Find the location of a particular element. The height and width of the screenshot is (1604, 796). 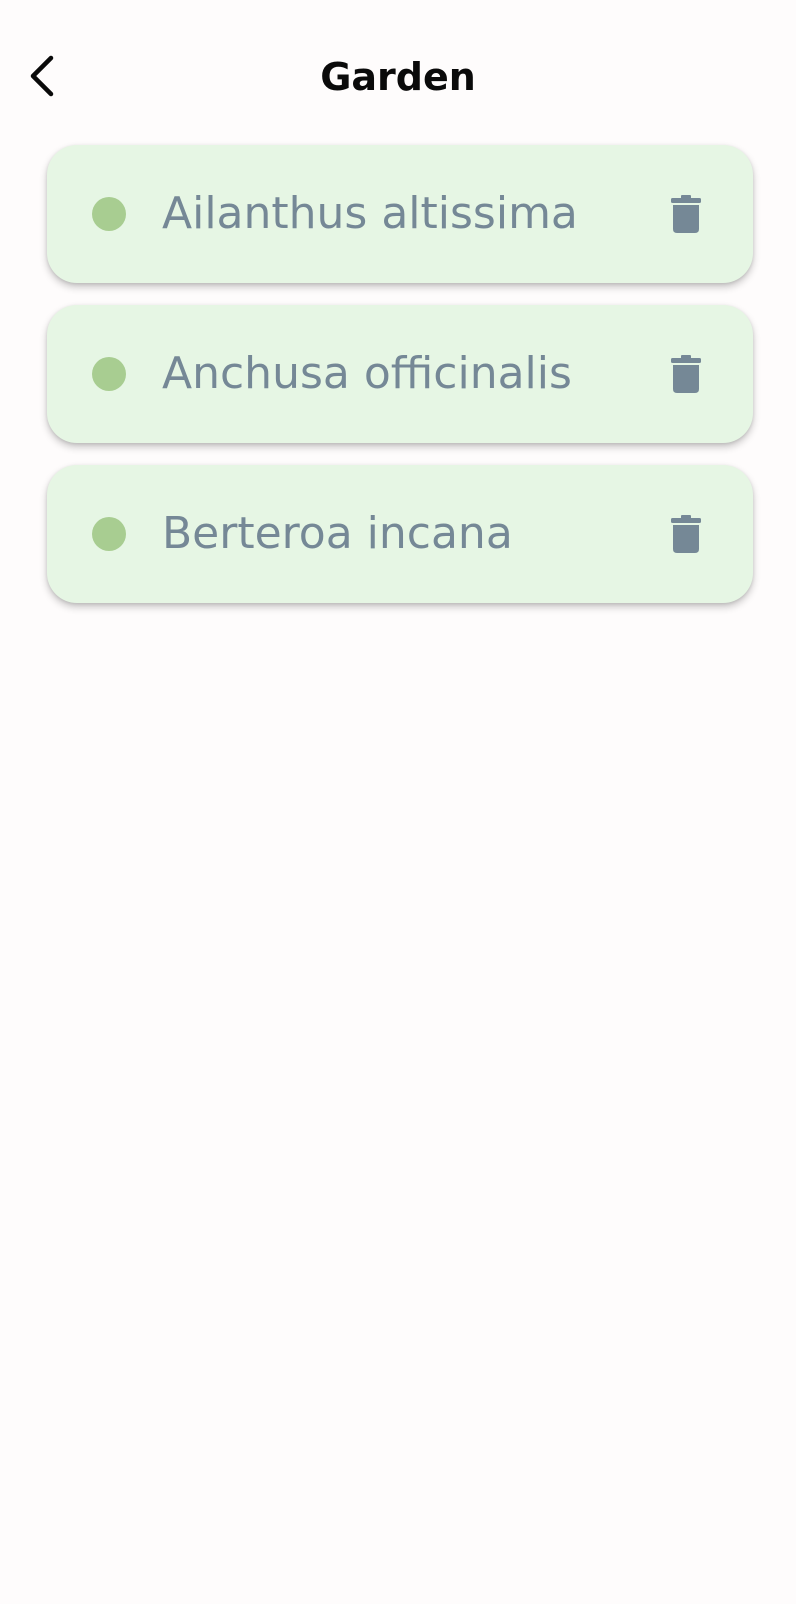

plant-card: Berteroa incana is located at coordinates (400, 534).